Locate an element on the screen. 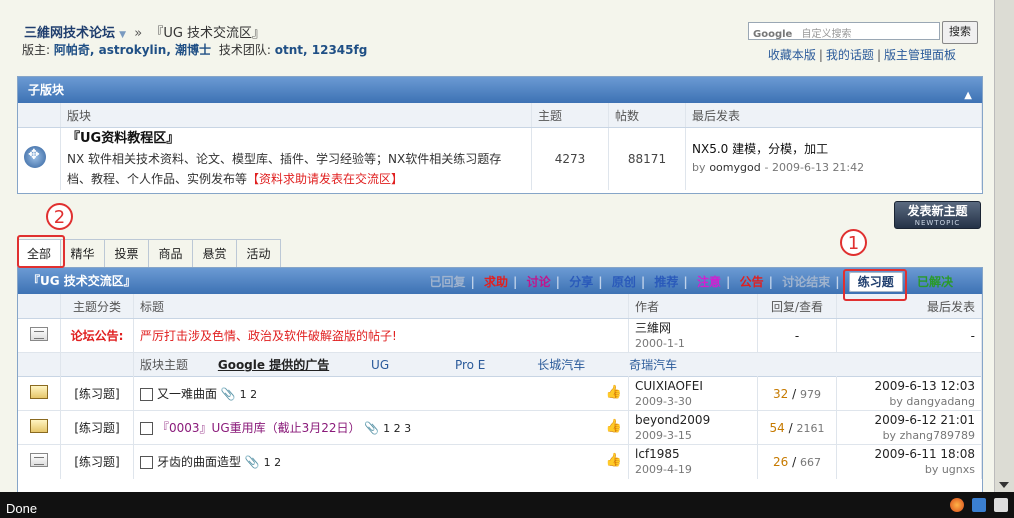 This screenshot has height=518, width=1014. type-discuss: 讨论 is located at coordinates (539, 282).